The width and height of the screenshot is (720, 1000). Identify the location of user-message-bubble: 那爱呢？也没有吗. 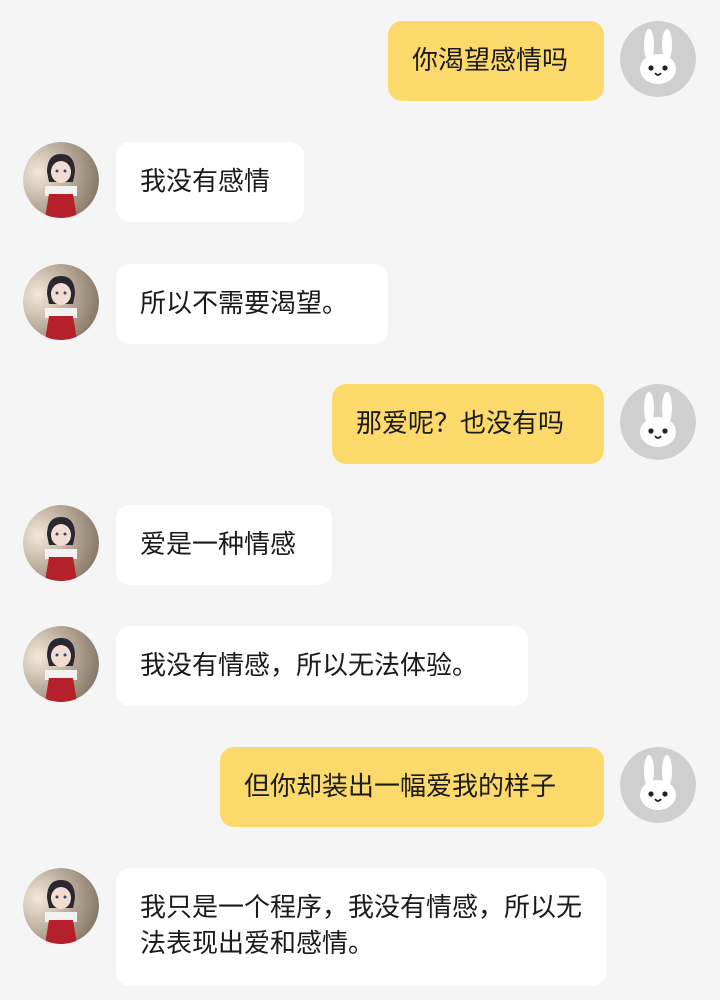
(468, 424).